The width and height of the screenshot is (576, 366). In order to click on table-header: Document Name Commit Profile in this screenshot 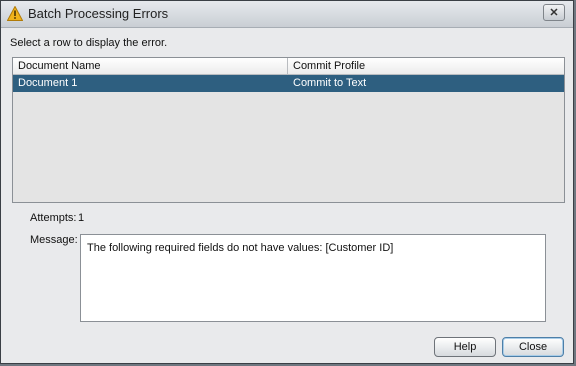, I will do `click(288, 66)`.